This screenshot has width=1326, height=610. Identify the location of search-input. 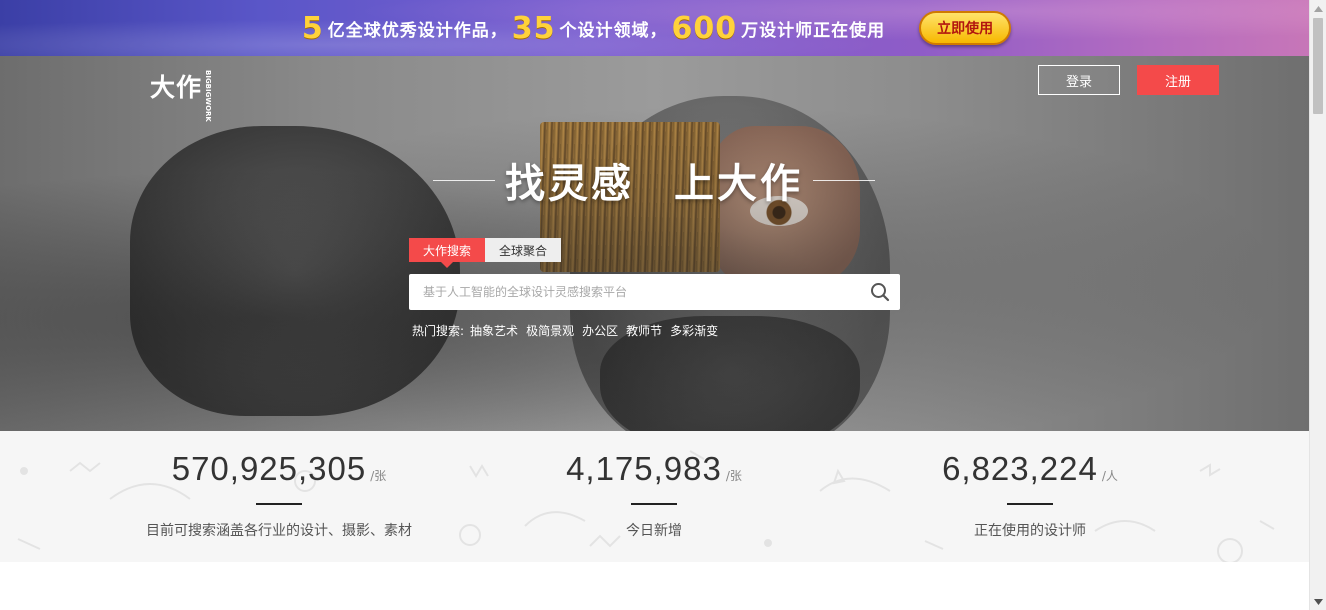
(634, 292).